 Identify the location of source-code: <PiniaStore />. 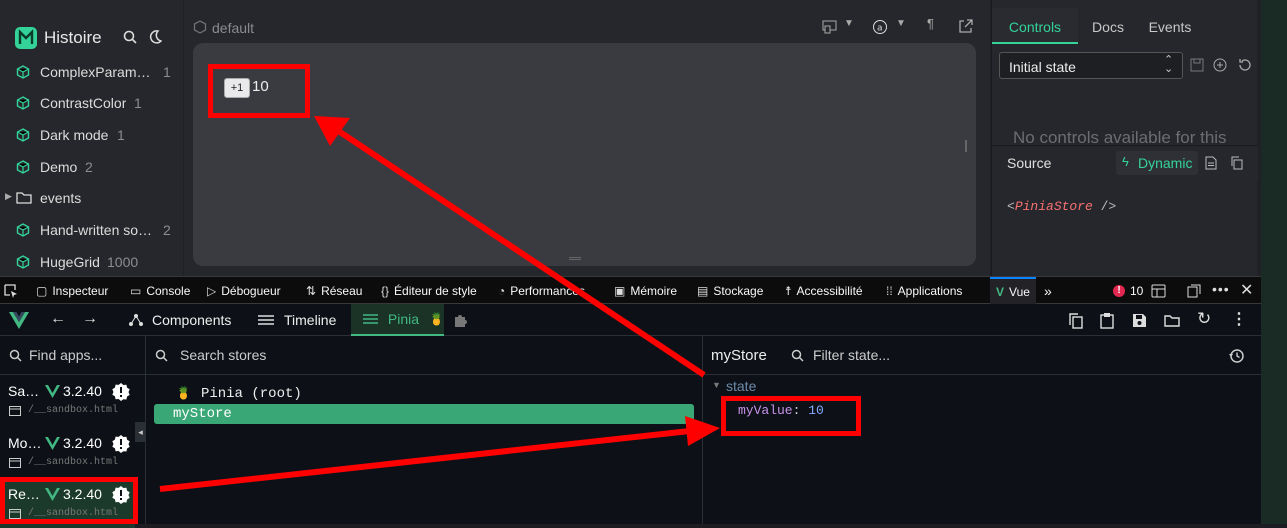
(1062, 206).